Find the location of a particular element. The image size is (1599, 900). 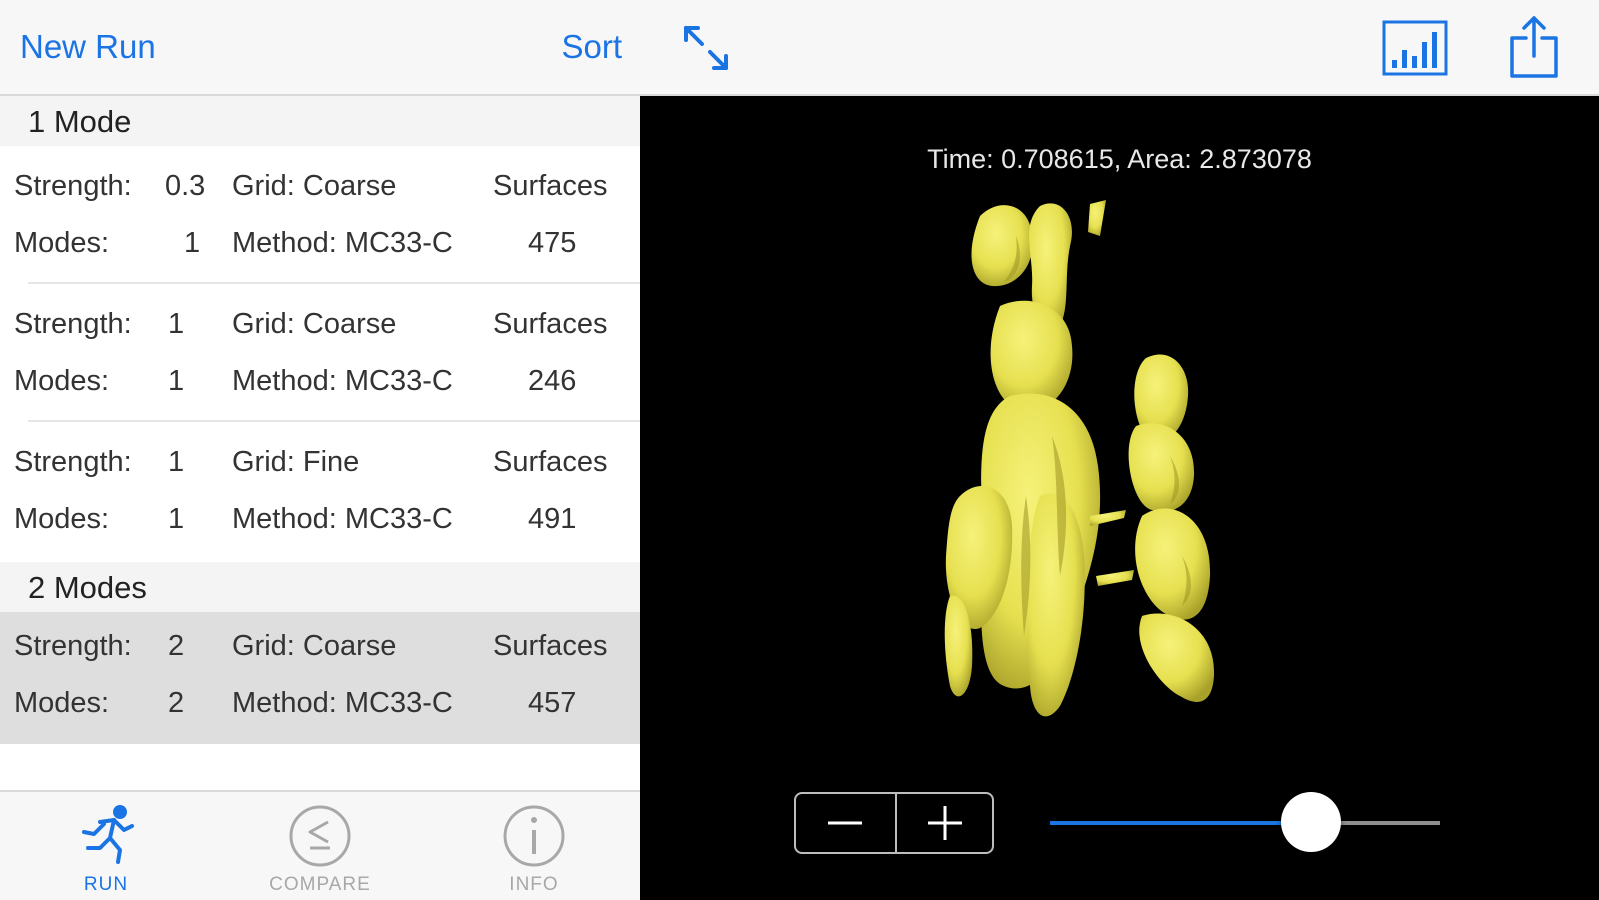

section-header-2-modes: 2 Modes is located at coordinates (320, 587).